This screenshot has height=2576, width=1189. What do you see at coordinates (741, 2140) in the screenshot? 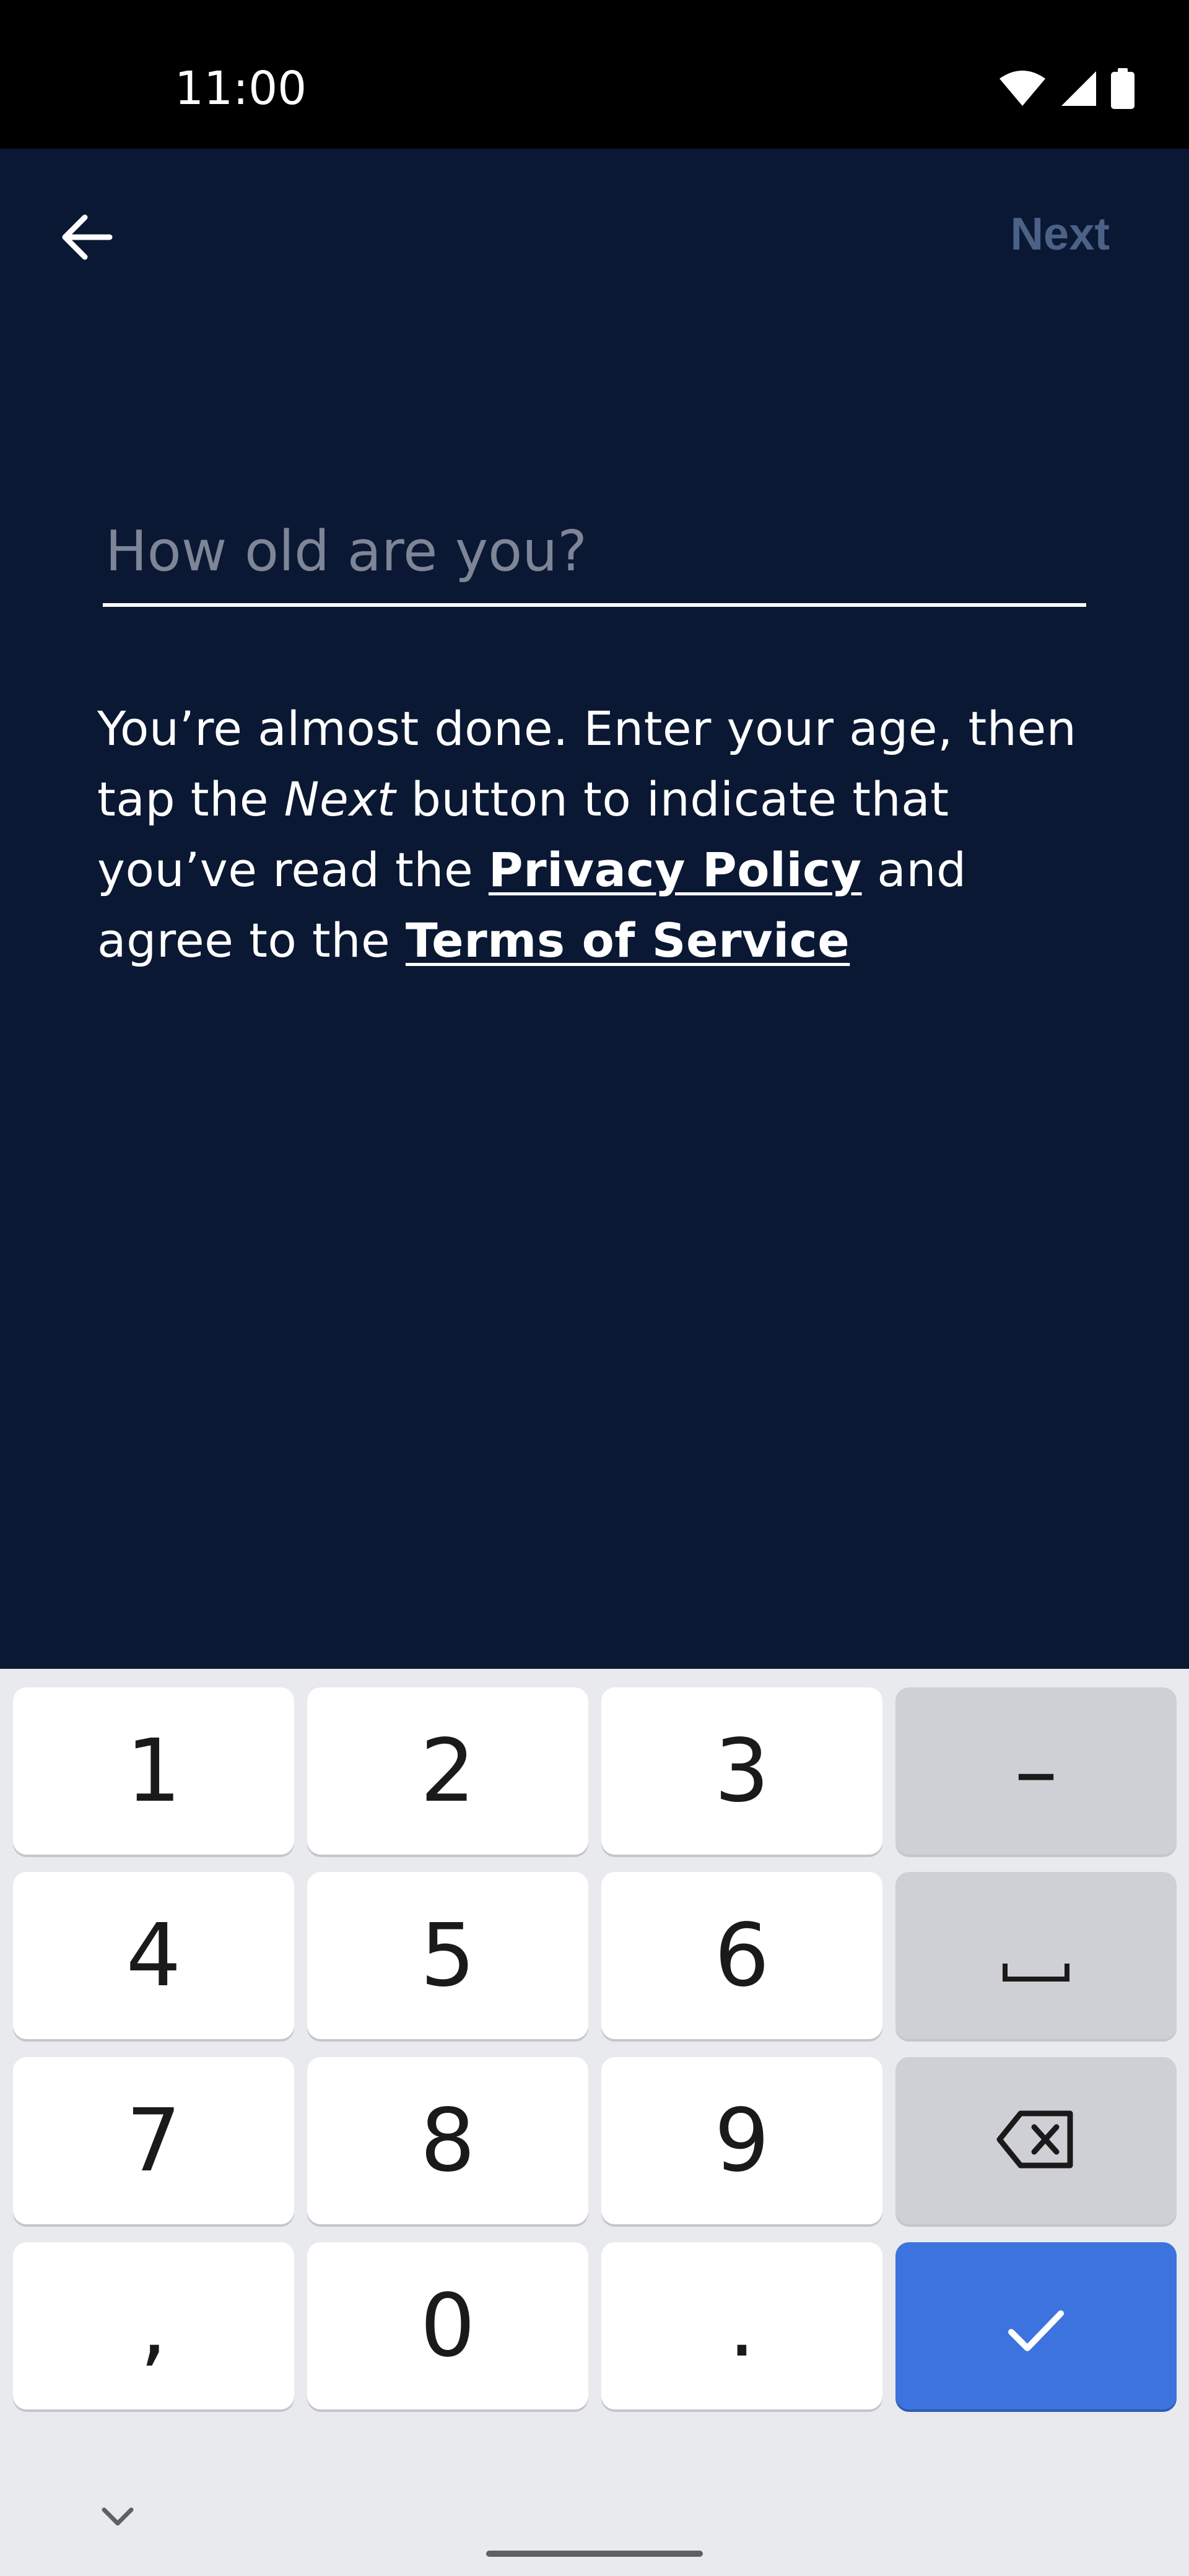
I see `key-9: 9` at bounding box center [741, 2140].